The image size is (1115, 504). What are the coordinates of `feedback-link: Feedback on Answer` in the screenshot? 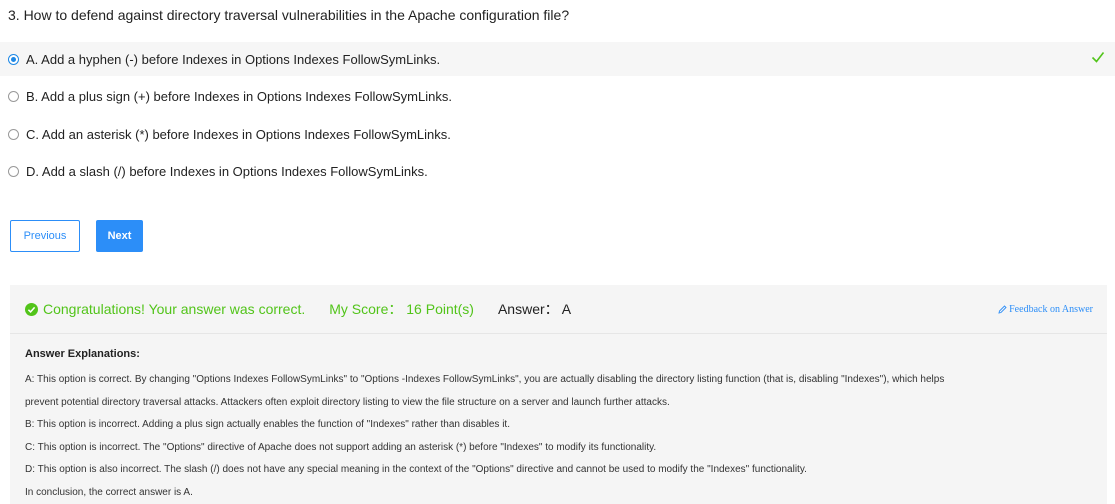 It's located at (1045, 309).